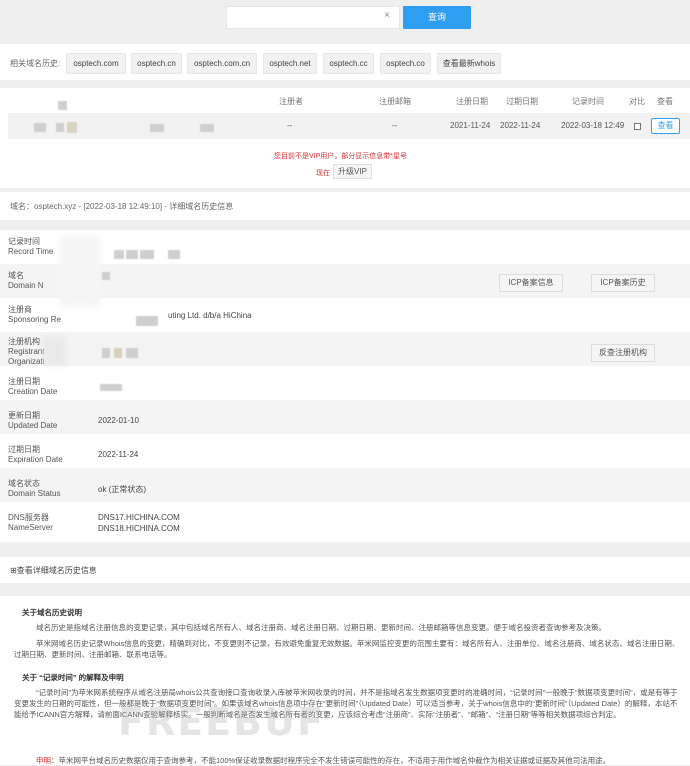 This screenshot has width=690, height=766. Describe the element at coordinates (31, 246) in the screenshot. I see `label-record-time: 记录时间 Record Time` at that location.